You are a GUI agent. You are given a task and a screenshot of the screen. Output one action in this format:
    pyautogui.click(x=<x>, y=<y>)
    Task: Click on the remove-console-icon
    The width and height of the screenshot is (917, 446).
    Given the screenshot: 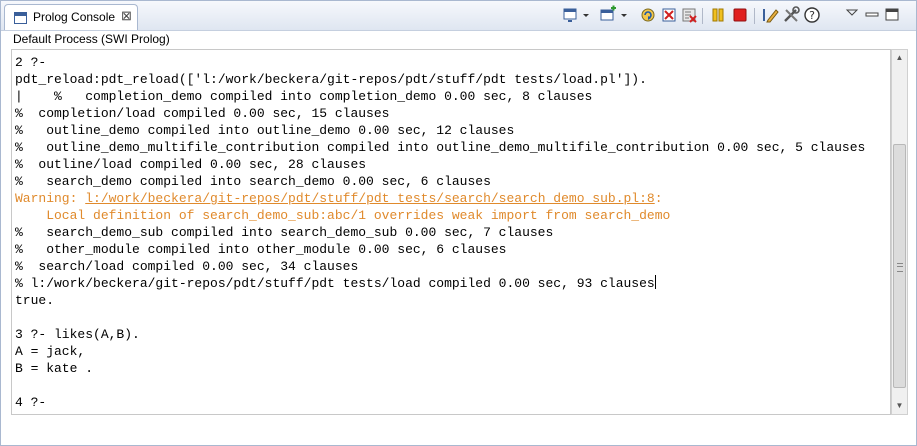 What is the action you would take?
    pyautogui.click(x=689, y=15)
    